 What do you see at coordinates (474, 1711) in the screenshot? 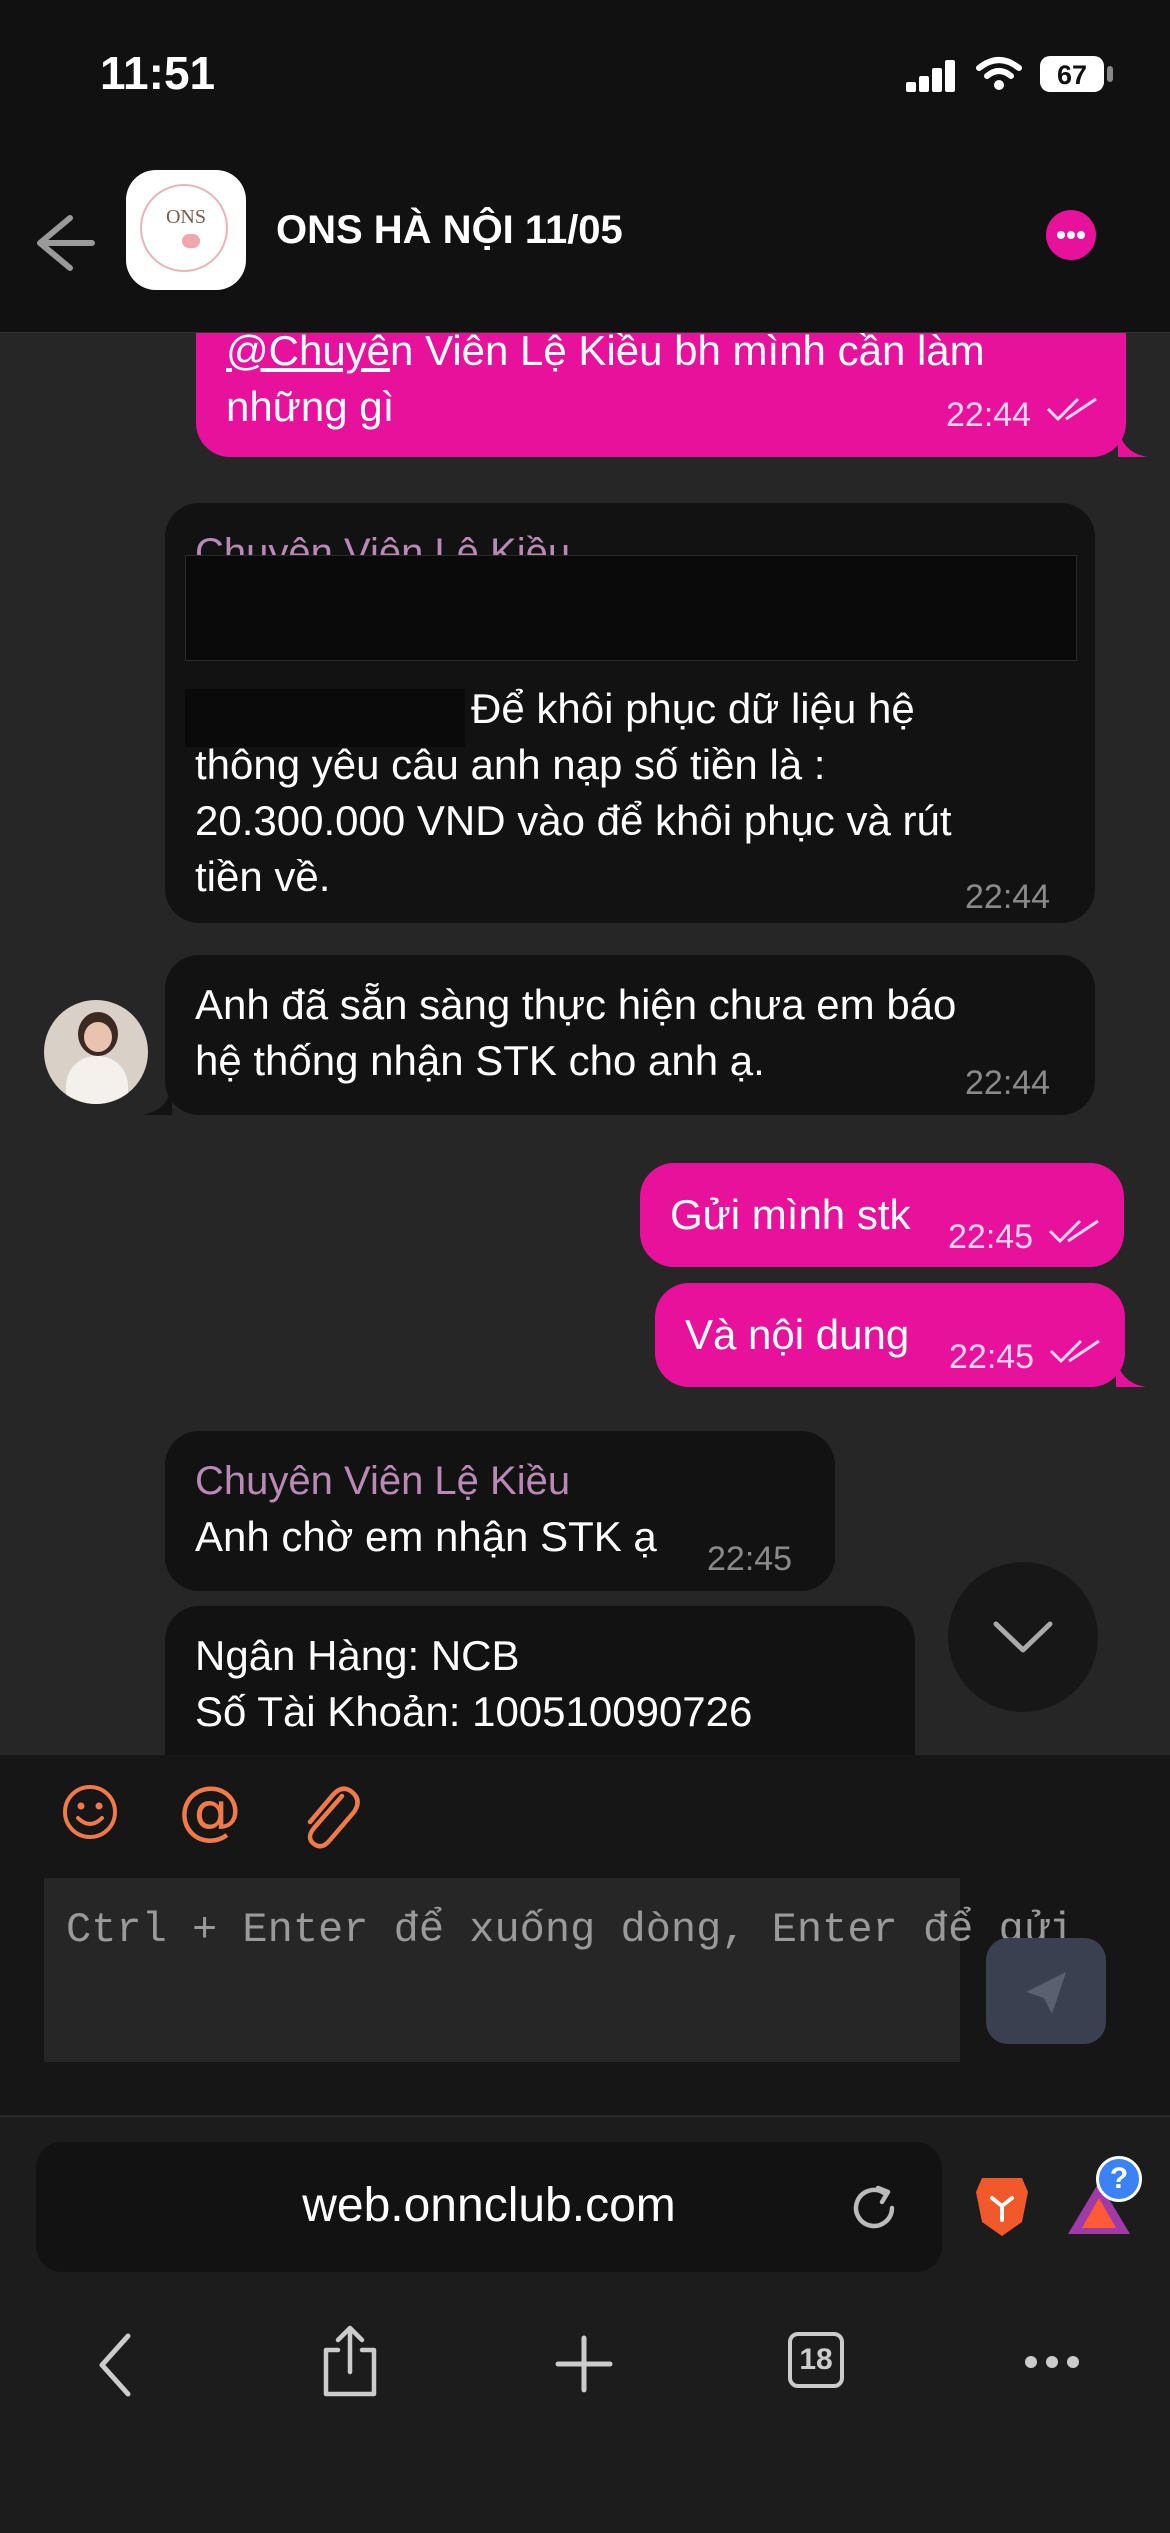
I see `message-text: Số Tài Khoản: 100510090726` at bounding box center [474, 1711].